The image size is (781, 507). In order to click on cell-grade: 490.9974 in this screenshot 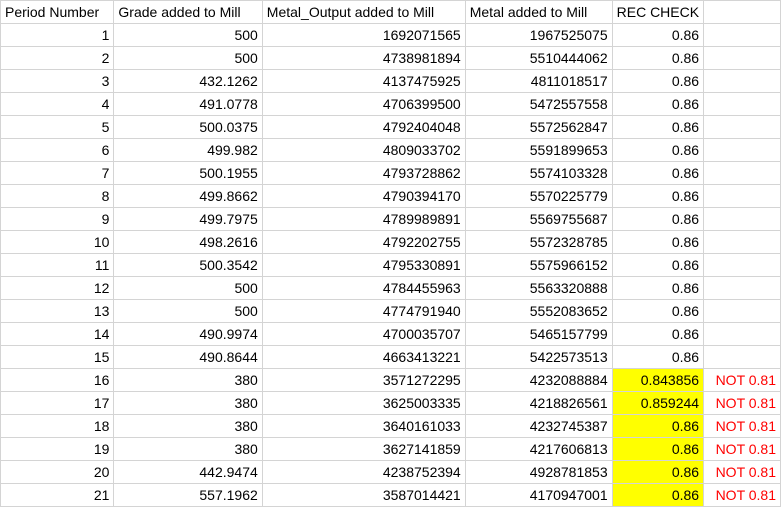, I will do `click(188, 334)`.